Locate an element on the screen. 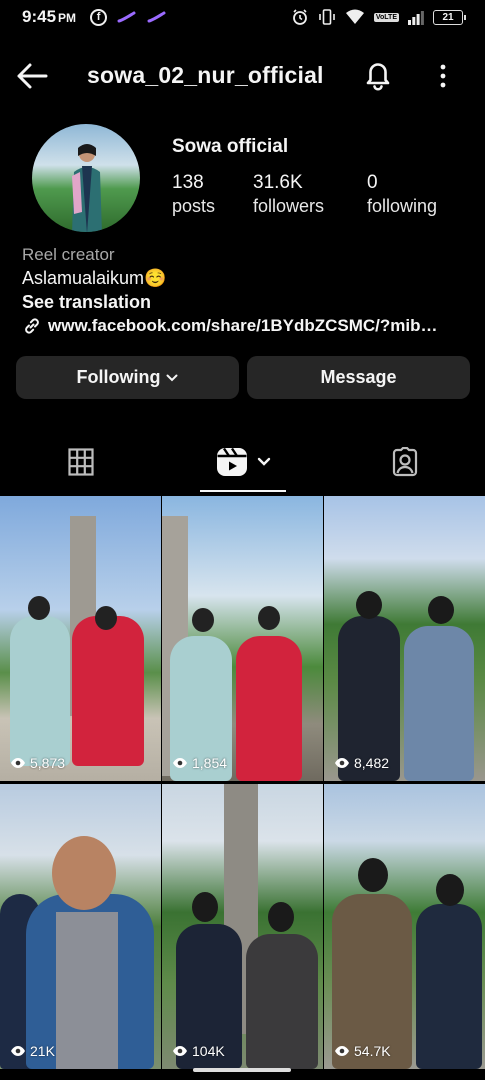  alarm-icon is located at coordinates (299, 17).